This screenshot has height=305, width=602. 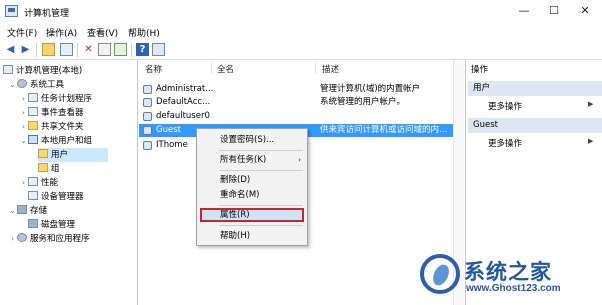 What do you see at coordinates (158, 49) in the screenshot?
I see `console-icon` at bounding box center [158, 49].